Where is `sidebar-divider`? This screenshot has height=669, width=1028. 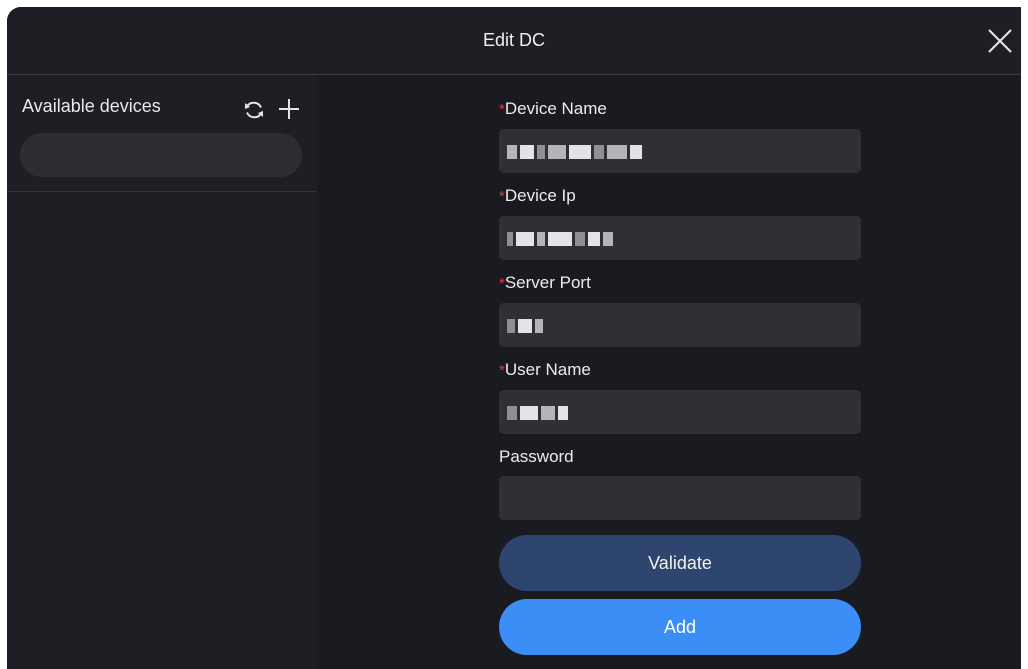 sidebar-divider is located at coordinates (162, 191).